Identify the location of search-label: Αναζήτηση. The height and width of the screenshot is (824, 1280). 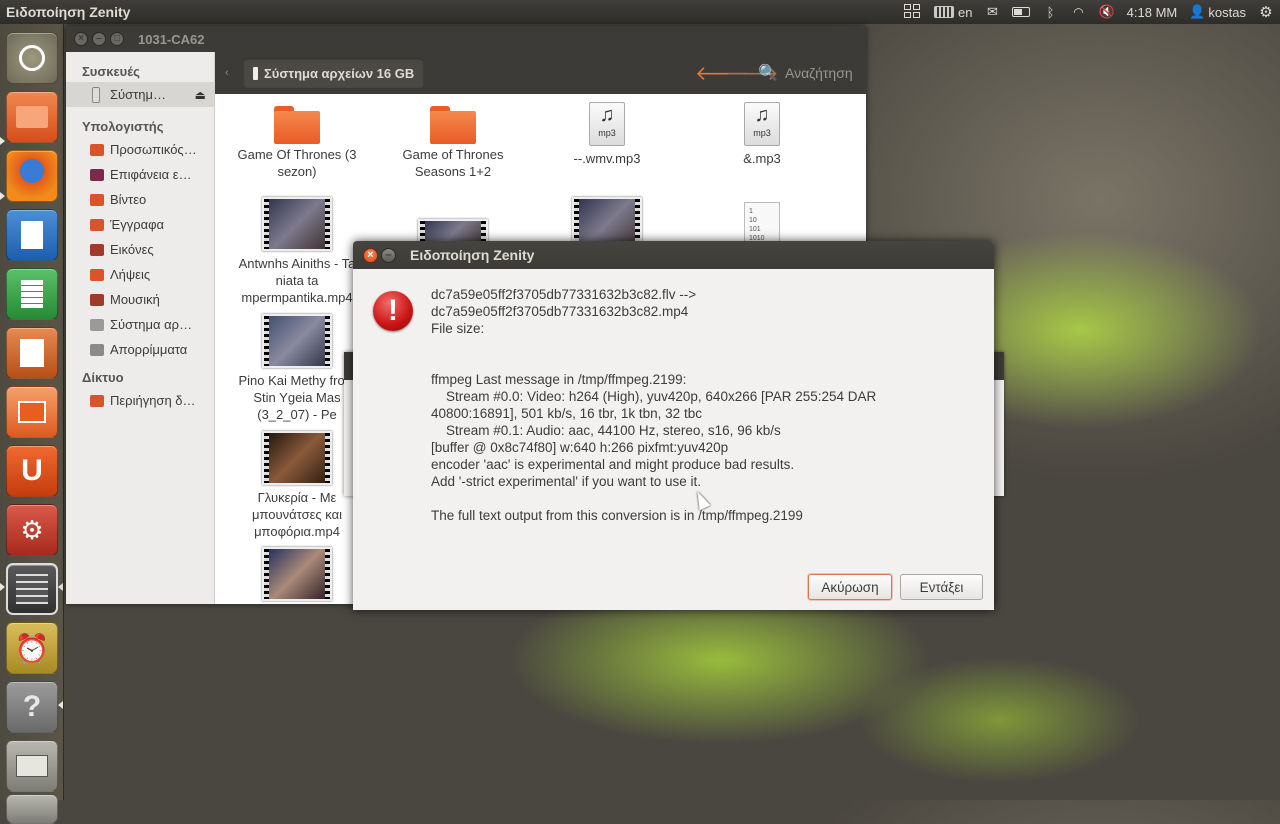
(819, 73).